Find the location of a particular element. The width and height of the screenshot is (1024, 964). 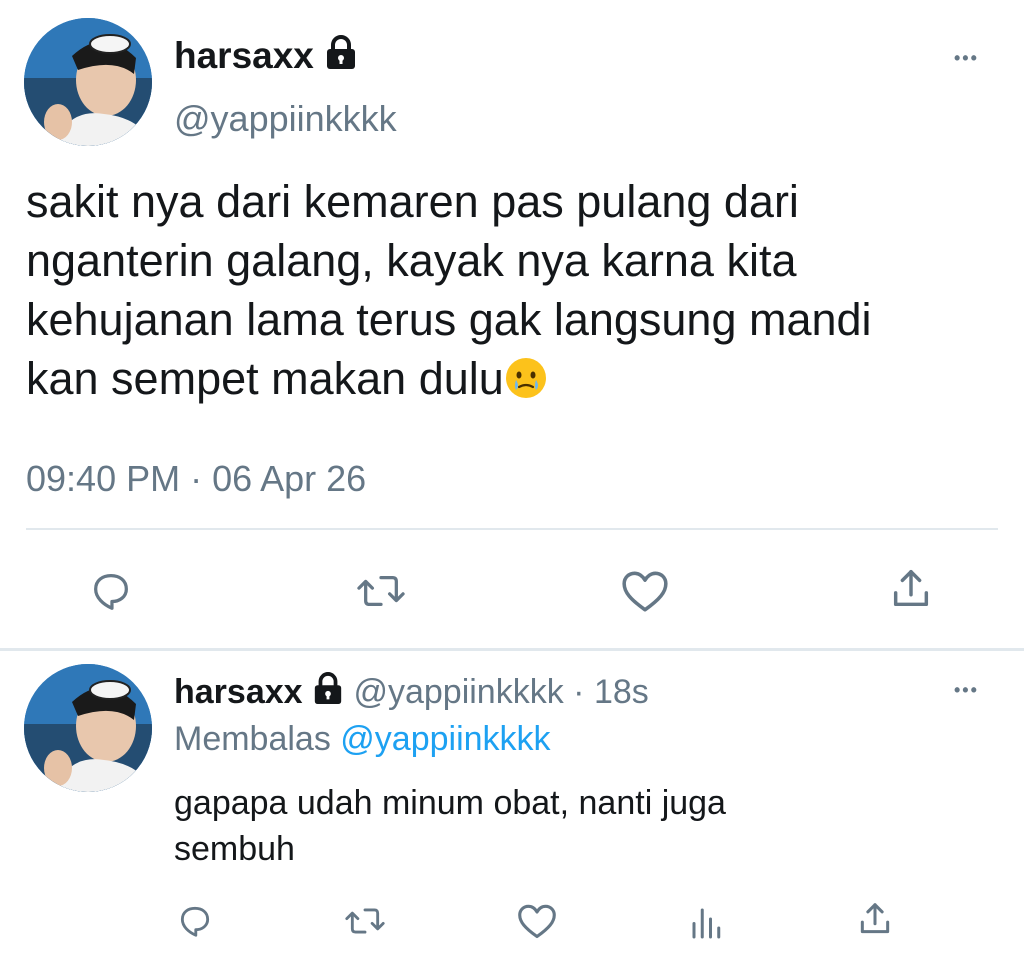

tweet-text-line: kan sempet makan dulu is located at coordinates (521, 381).